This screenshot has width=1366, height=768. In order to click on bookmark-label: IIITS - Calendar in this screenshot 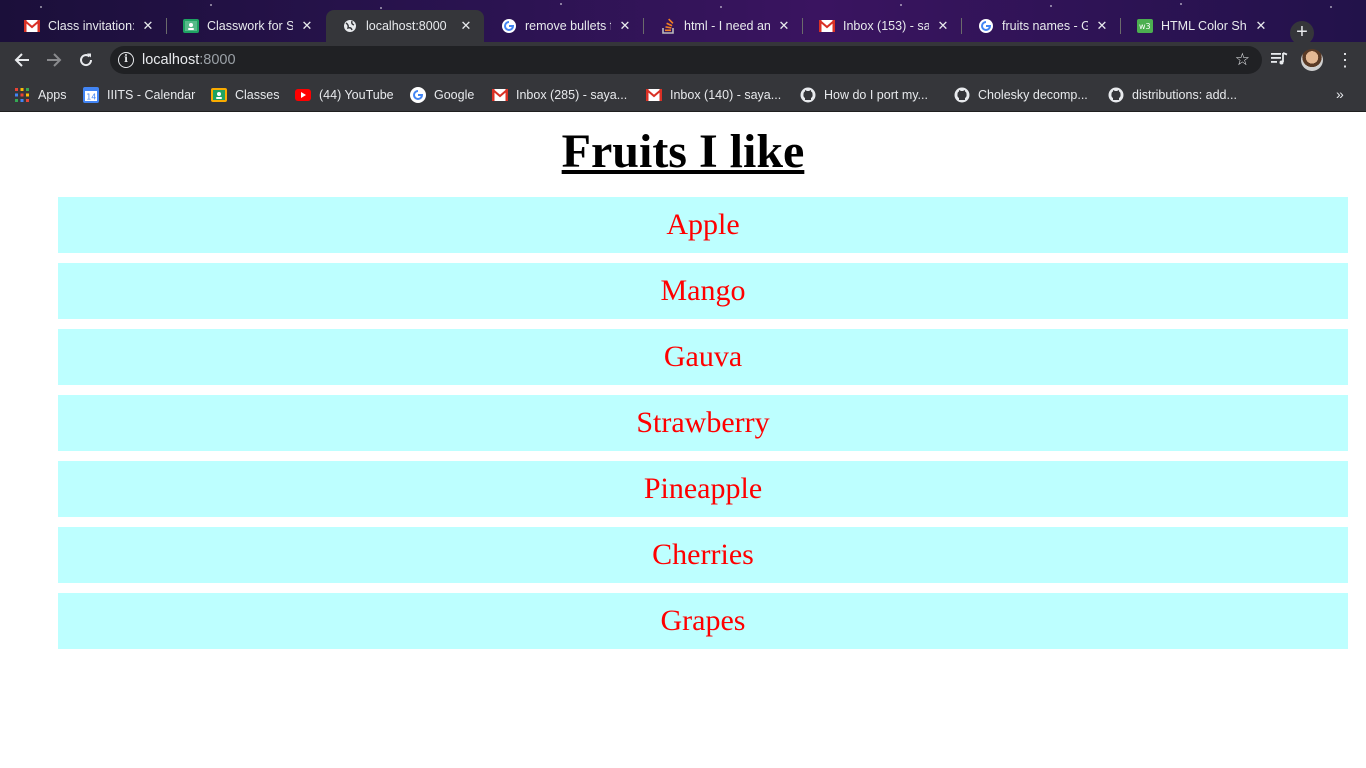, I will do `click(151, 95)`.